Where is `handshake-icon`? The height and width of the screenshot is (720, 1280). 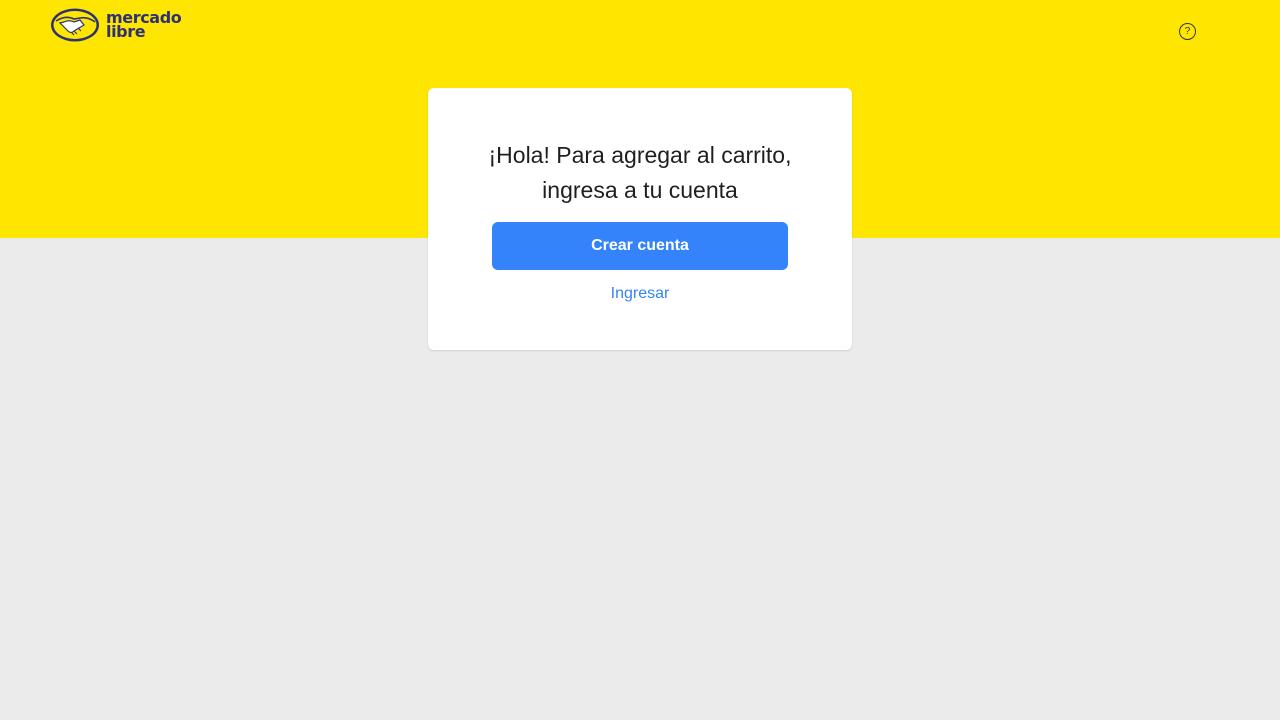
handshake-icon is located at coordinates (75, 25).